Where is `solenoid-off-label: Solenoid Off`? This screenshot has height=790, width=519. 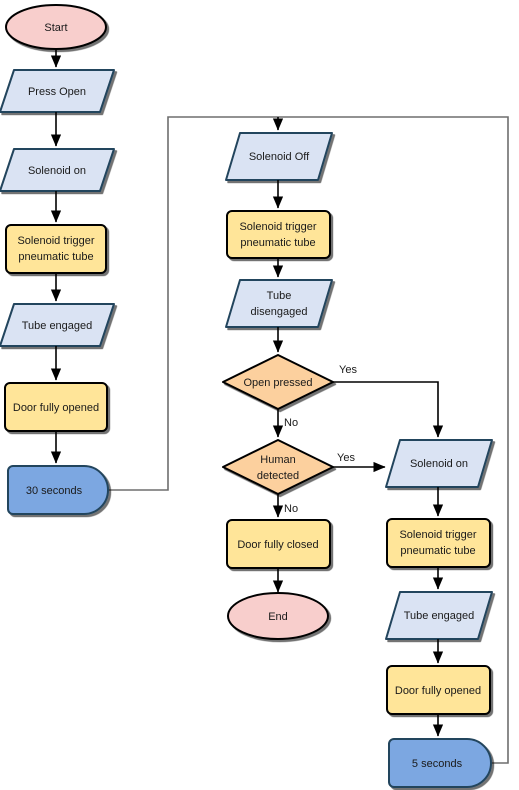 solenoid-off-label: Solenoid Off is located at coordinates (279, 157).